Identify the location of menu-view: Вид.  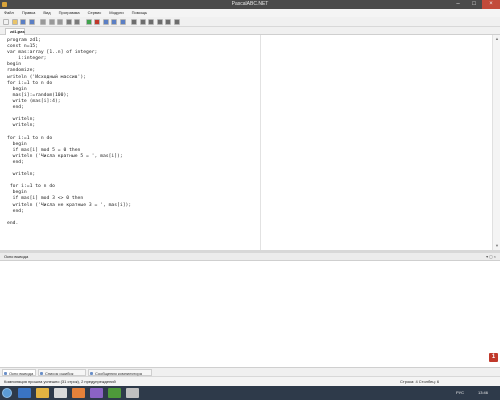
(46, 13).